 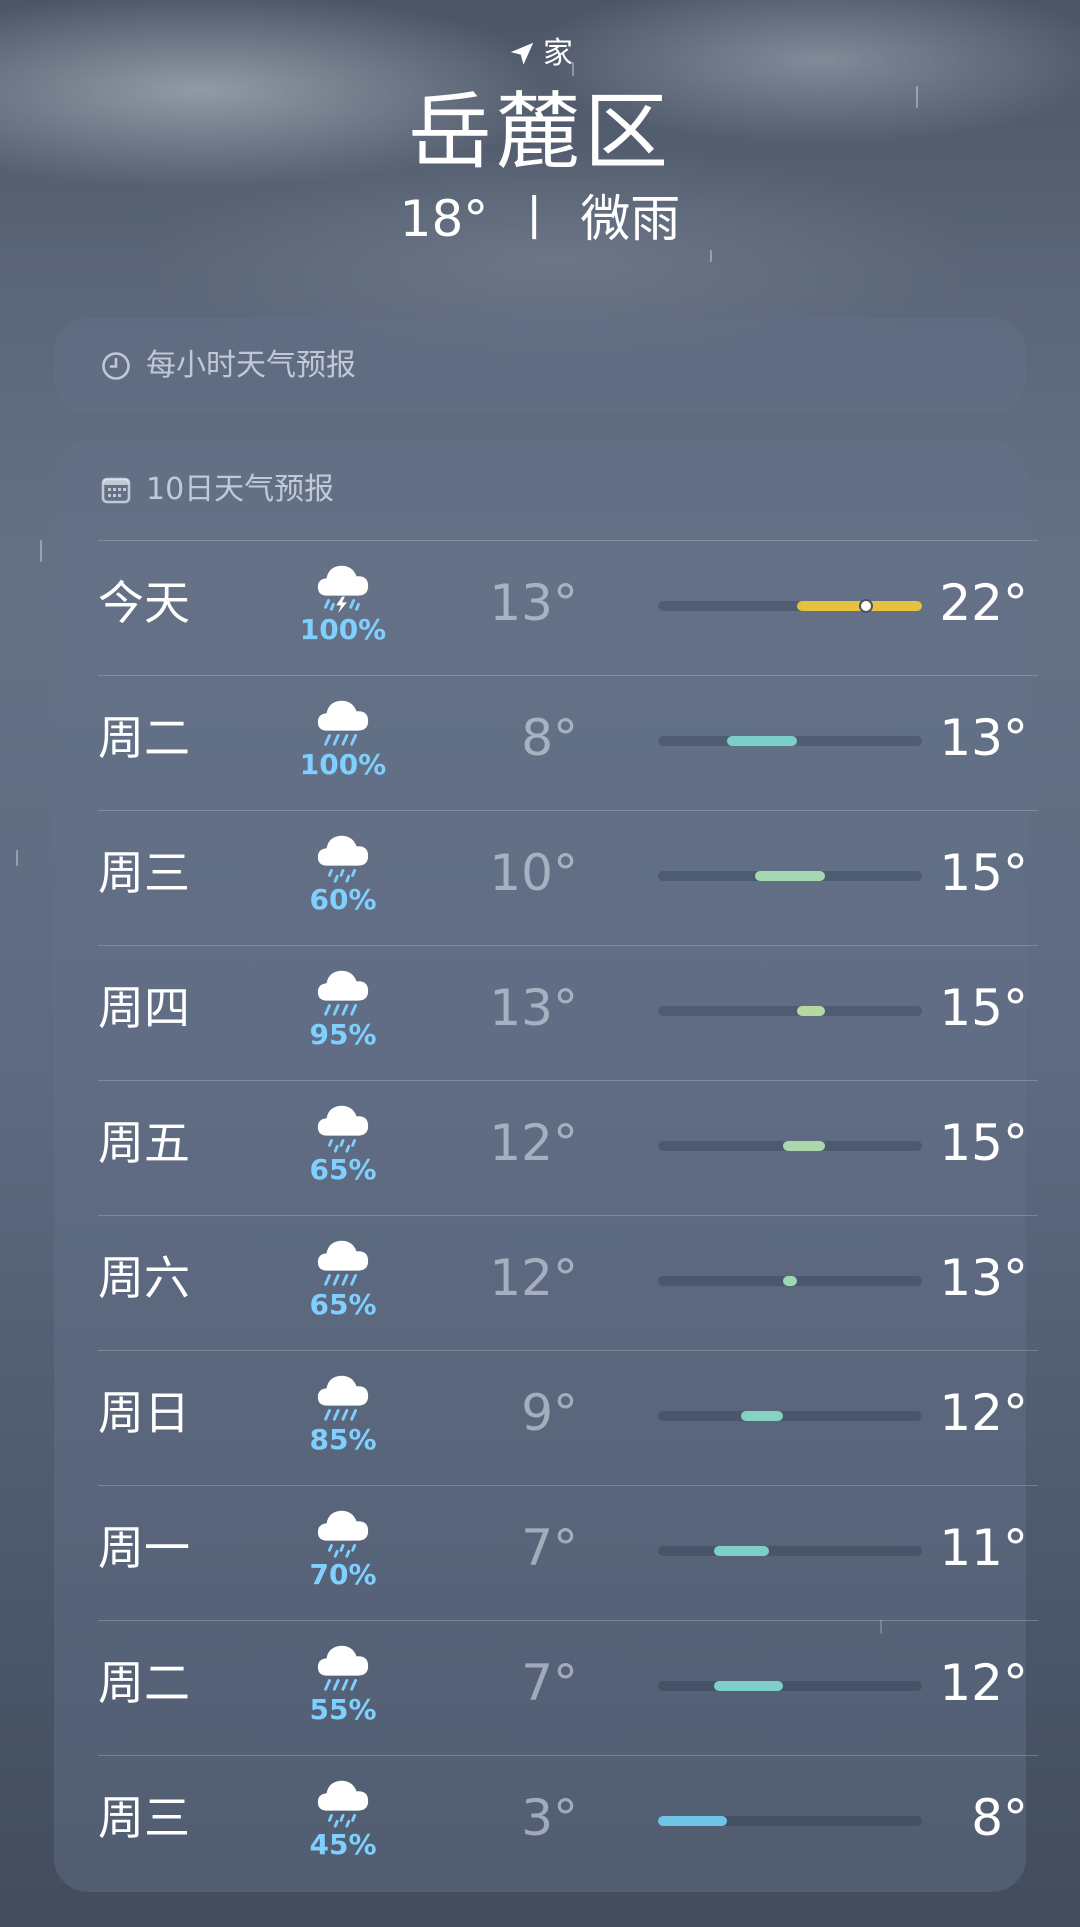 I want to click on forecast-row: 周二 100% 8° 13°, so click(x=568, y=742).